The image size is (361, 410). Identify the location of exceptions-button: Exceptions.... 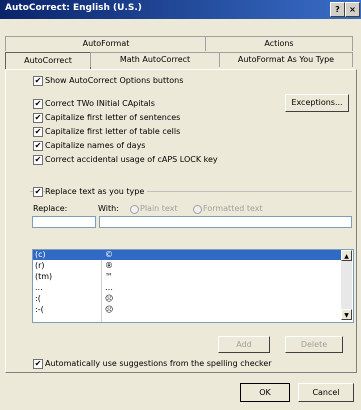
(317, 103).